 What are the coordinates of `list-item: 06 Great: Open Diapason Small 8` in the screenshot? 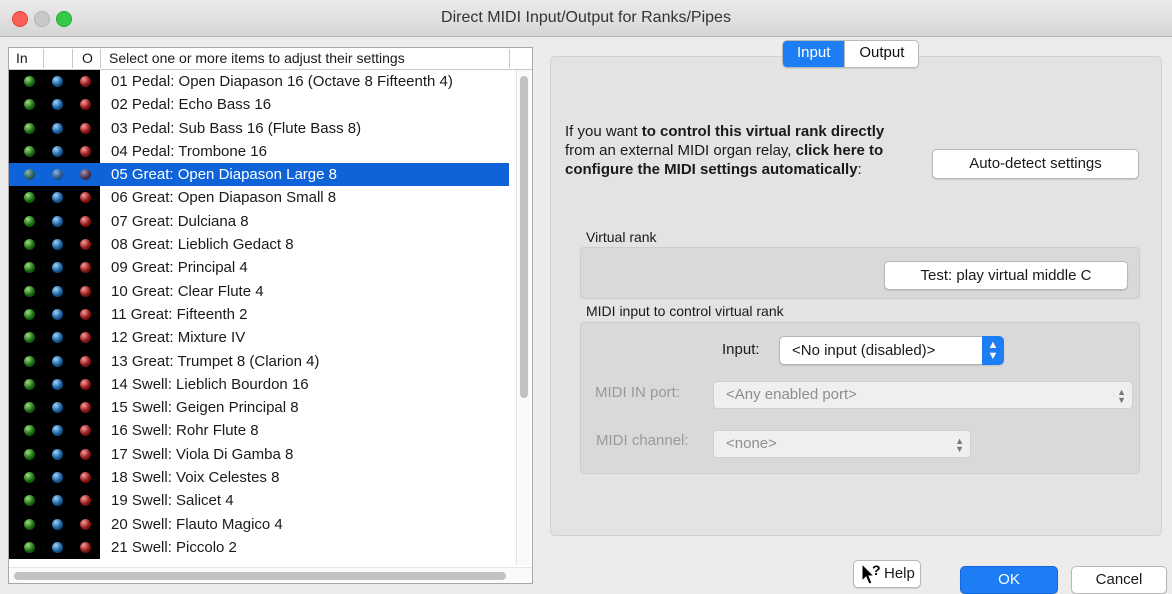 It's located at (259, 198).